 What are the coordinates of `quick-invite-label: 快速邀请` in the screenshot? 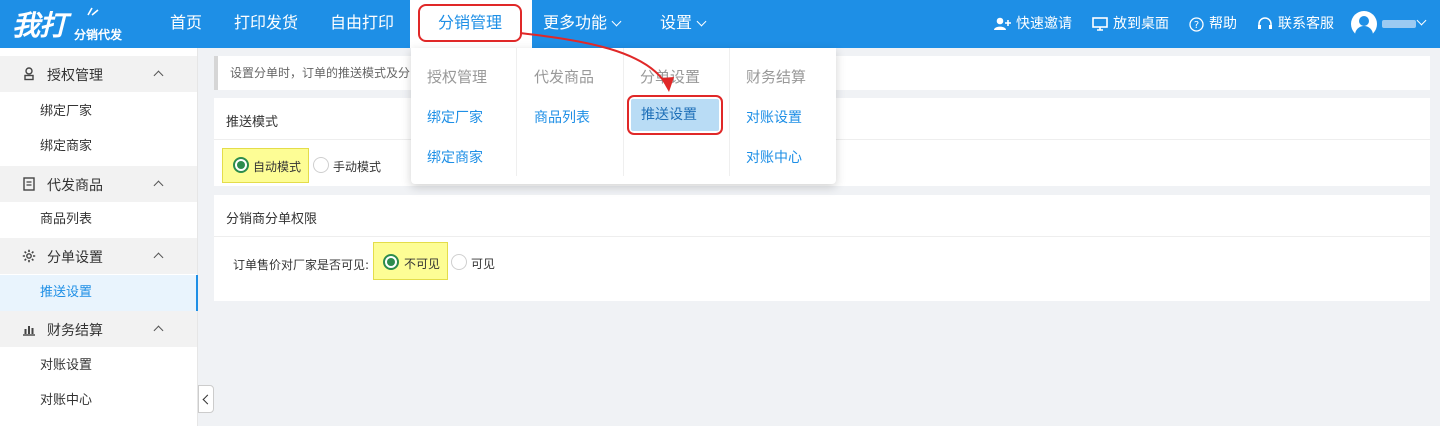 It's located at (1044, 24).